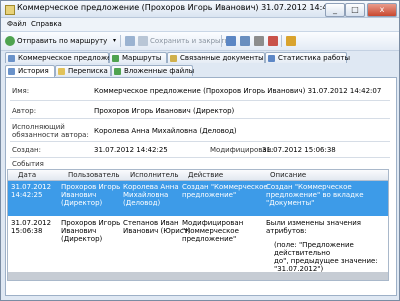 The width and height of the screenshot is (400, 301). Describe the element at coordinates (143, 41) in the screenshot. I see `save-close-icon` at that location.